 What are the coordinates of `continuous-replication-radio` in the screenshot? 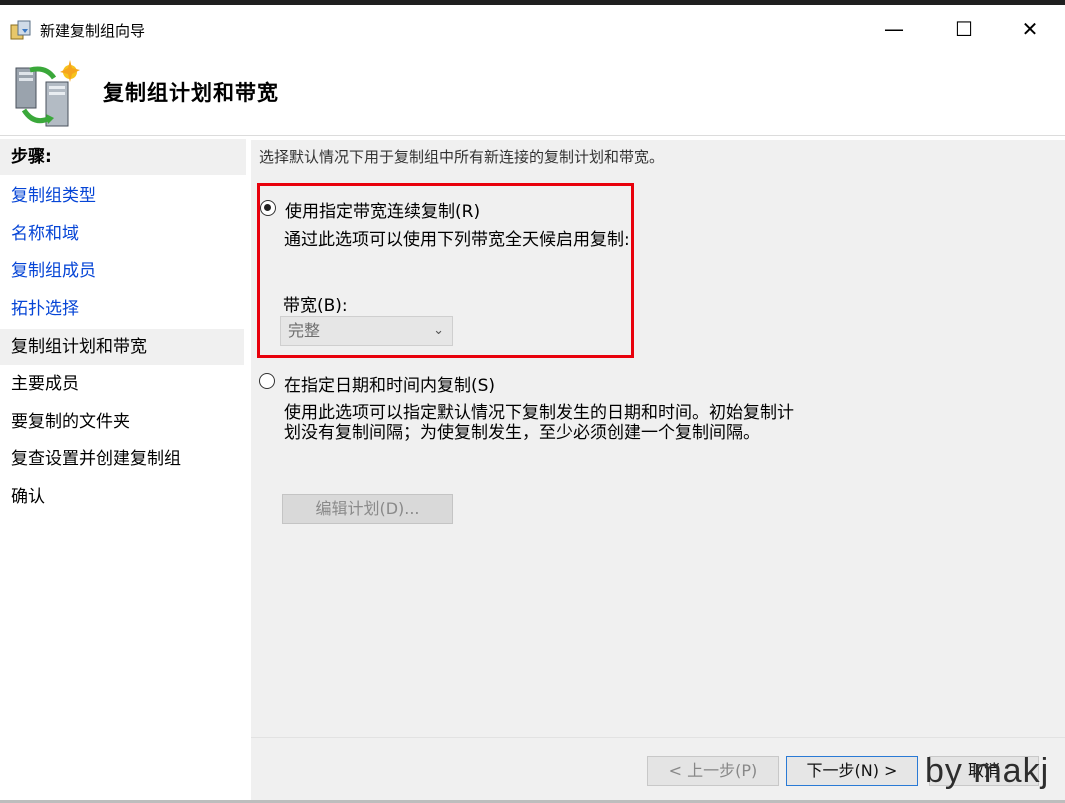 It's located at (268, 208).